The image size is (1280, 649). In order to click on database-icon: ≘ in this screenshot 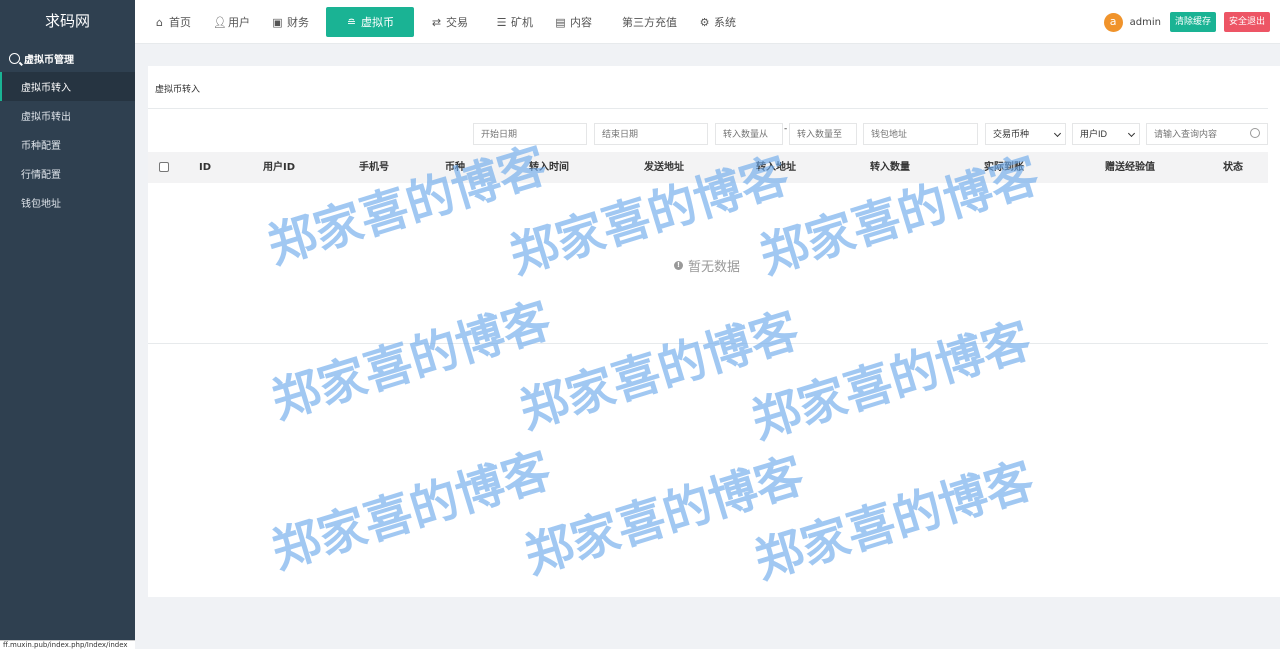, I will do `click(351, 22)`.